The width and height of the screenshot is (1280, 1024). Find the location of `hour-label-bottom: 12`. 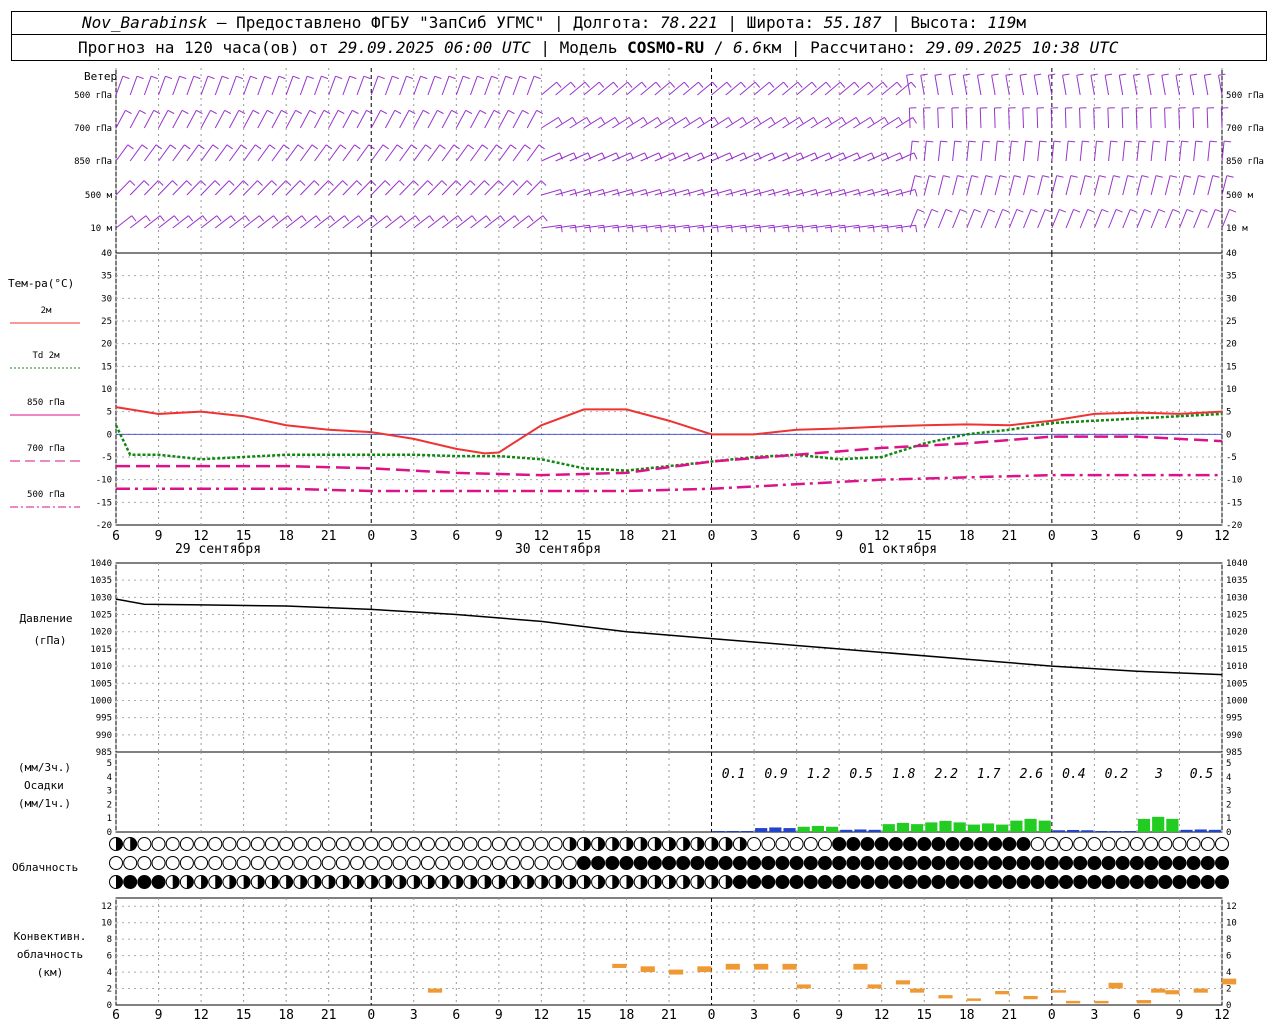

hour-label-bottom: 12 is located at coordinates (882, 1015).